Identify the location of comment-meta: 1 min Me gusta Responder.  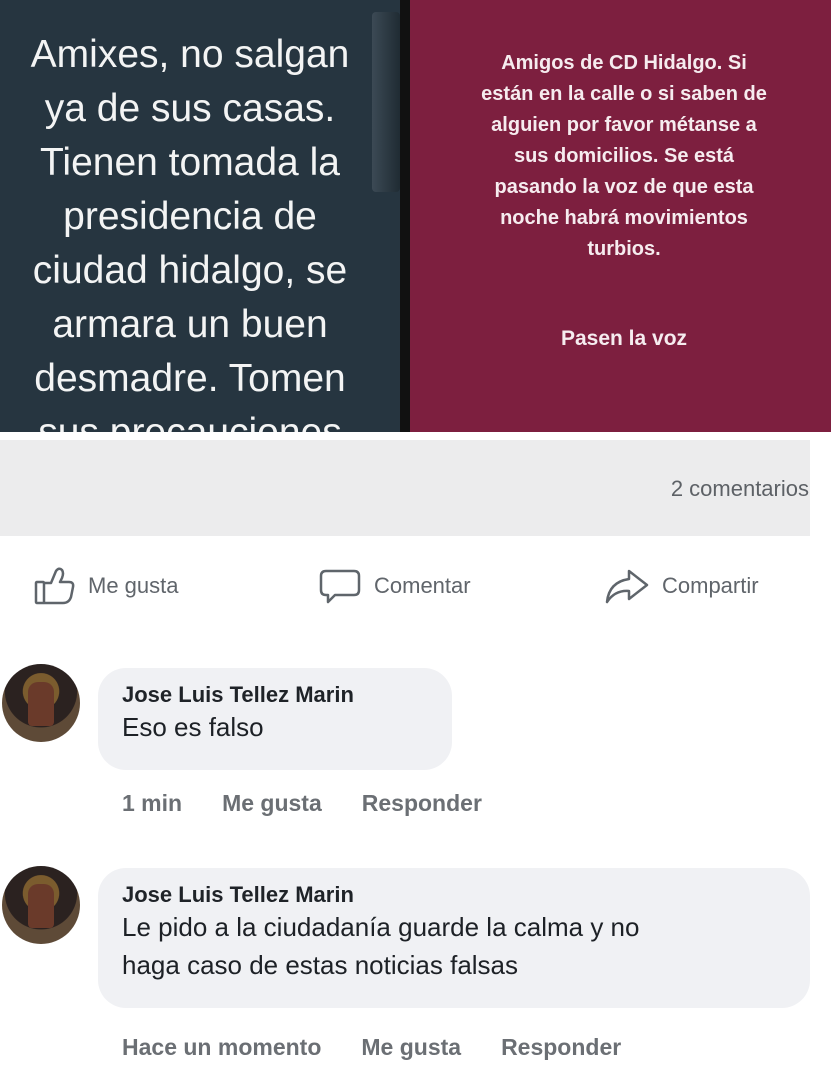
(302, 803).